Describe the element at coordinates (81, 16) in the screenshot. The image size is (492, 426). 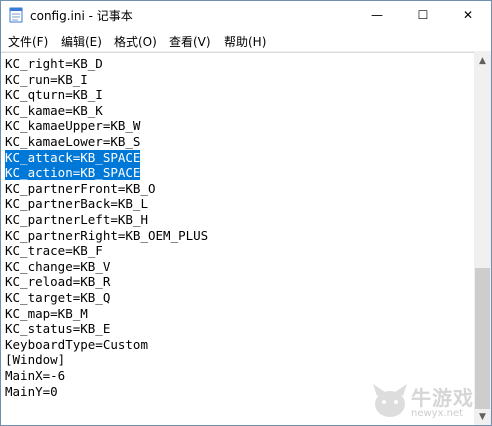
I see `window-title: config.ini - 记事本` at that location.